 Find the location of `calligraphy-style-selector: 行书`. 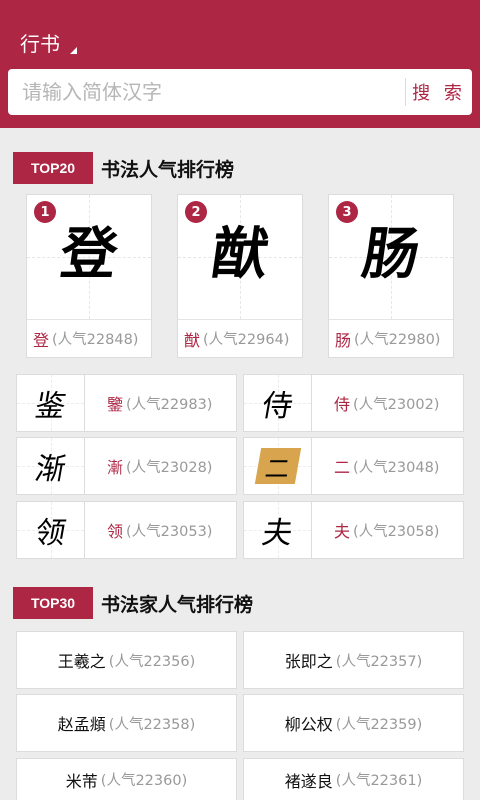

calligraphy-style-selector: 行书 is located at coordinates (48, 42).